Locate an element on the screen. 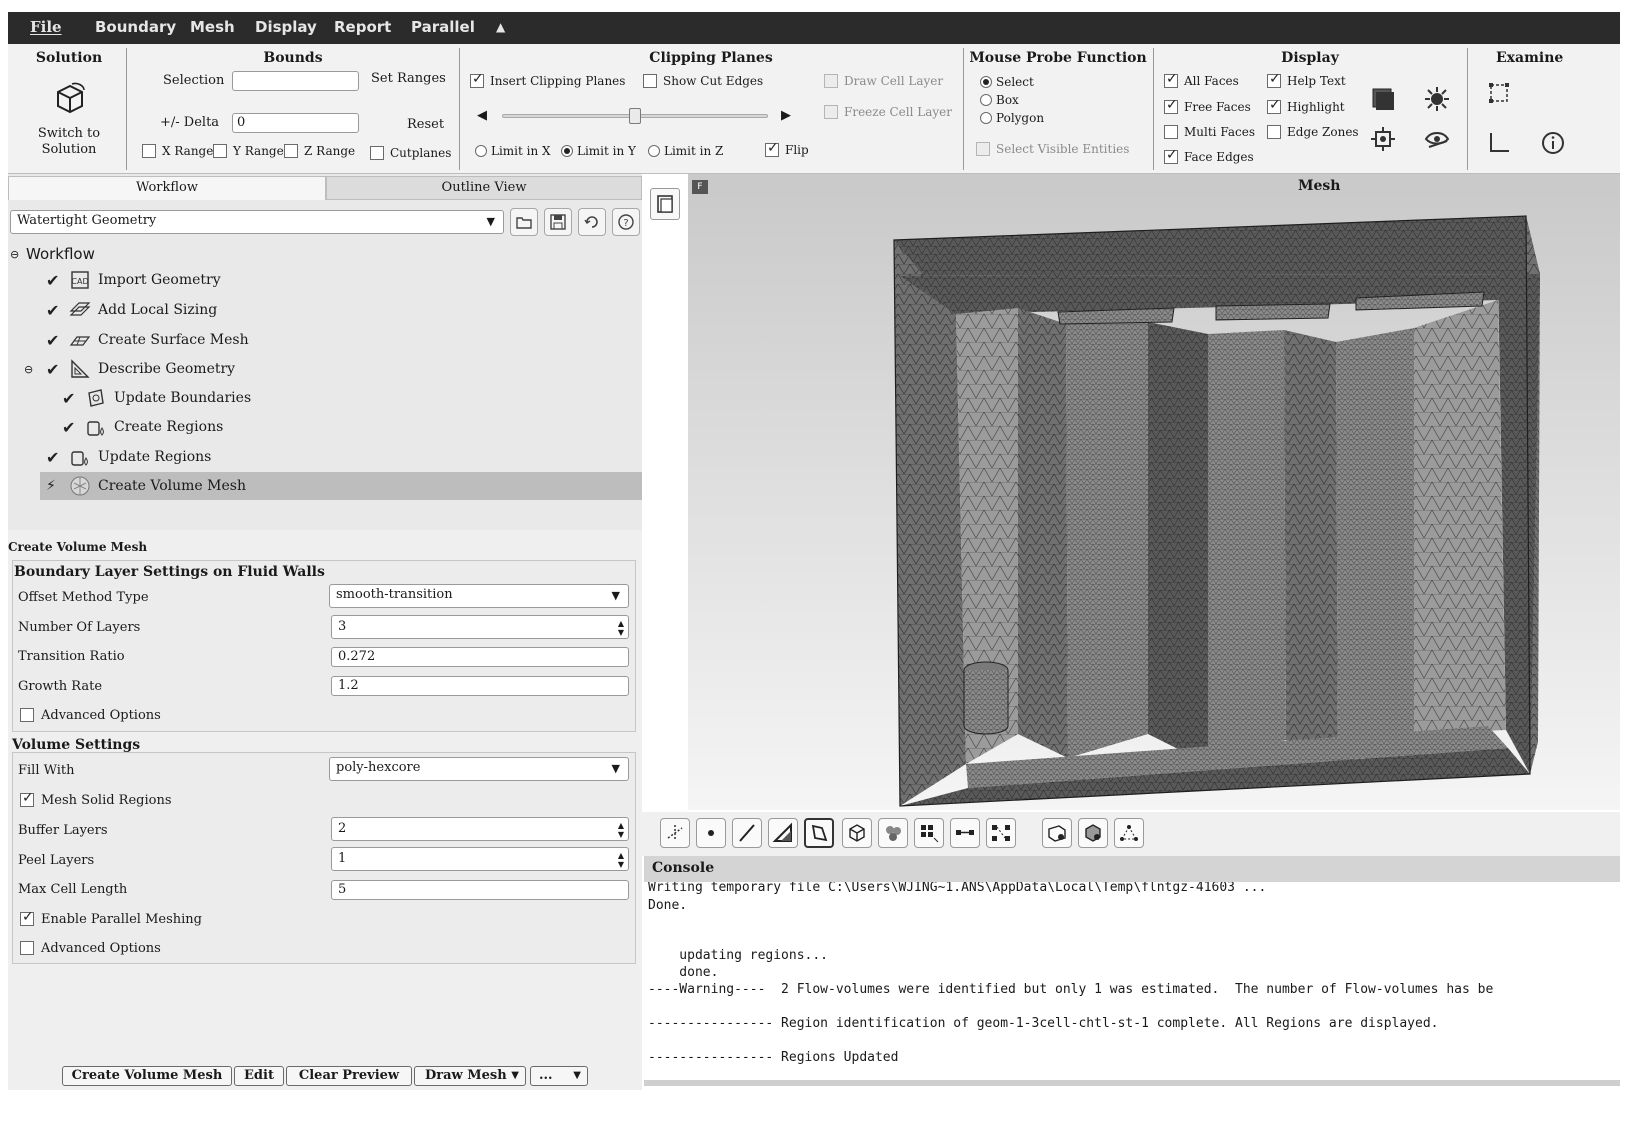 The height and width of the screenshot is (1140, 1627). reset-button: Reset is located at coordinates (425, 124).